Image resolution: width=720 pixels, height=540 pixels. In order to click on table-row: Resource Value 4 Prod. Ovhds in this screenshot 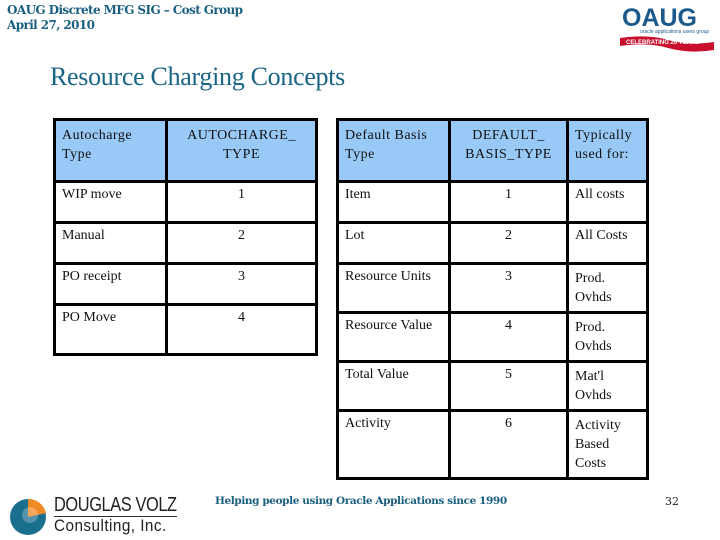, I will do `click(492, 337)`.